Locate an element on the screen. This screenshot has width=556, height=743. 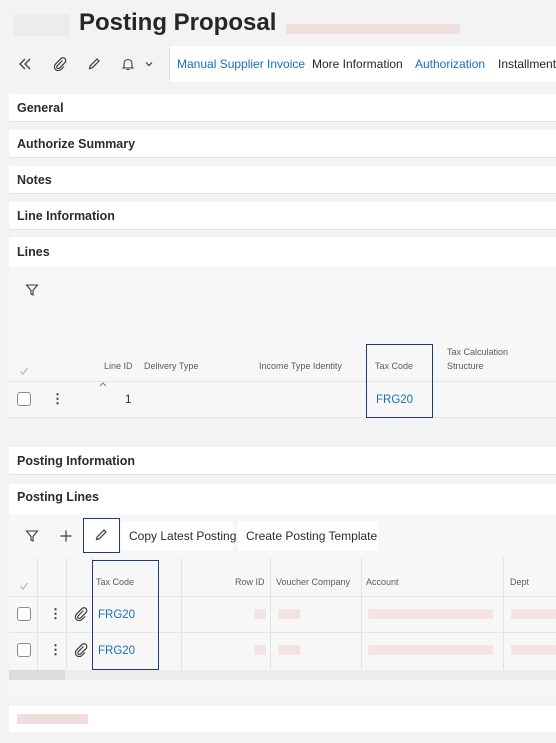
section-title: General is located at coordinates (40, 108).